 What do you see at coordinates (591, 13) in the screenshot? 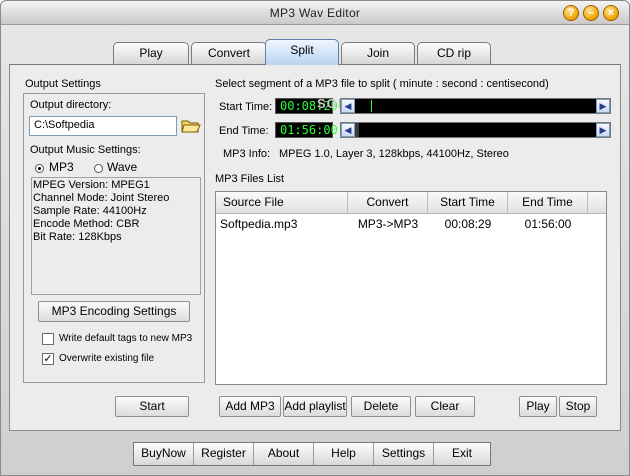
I see `minimize-icon: –` at bounding box center [591, 13].